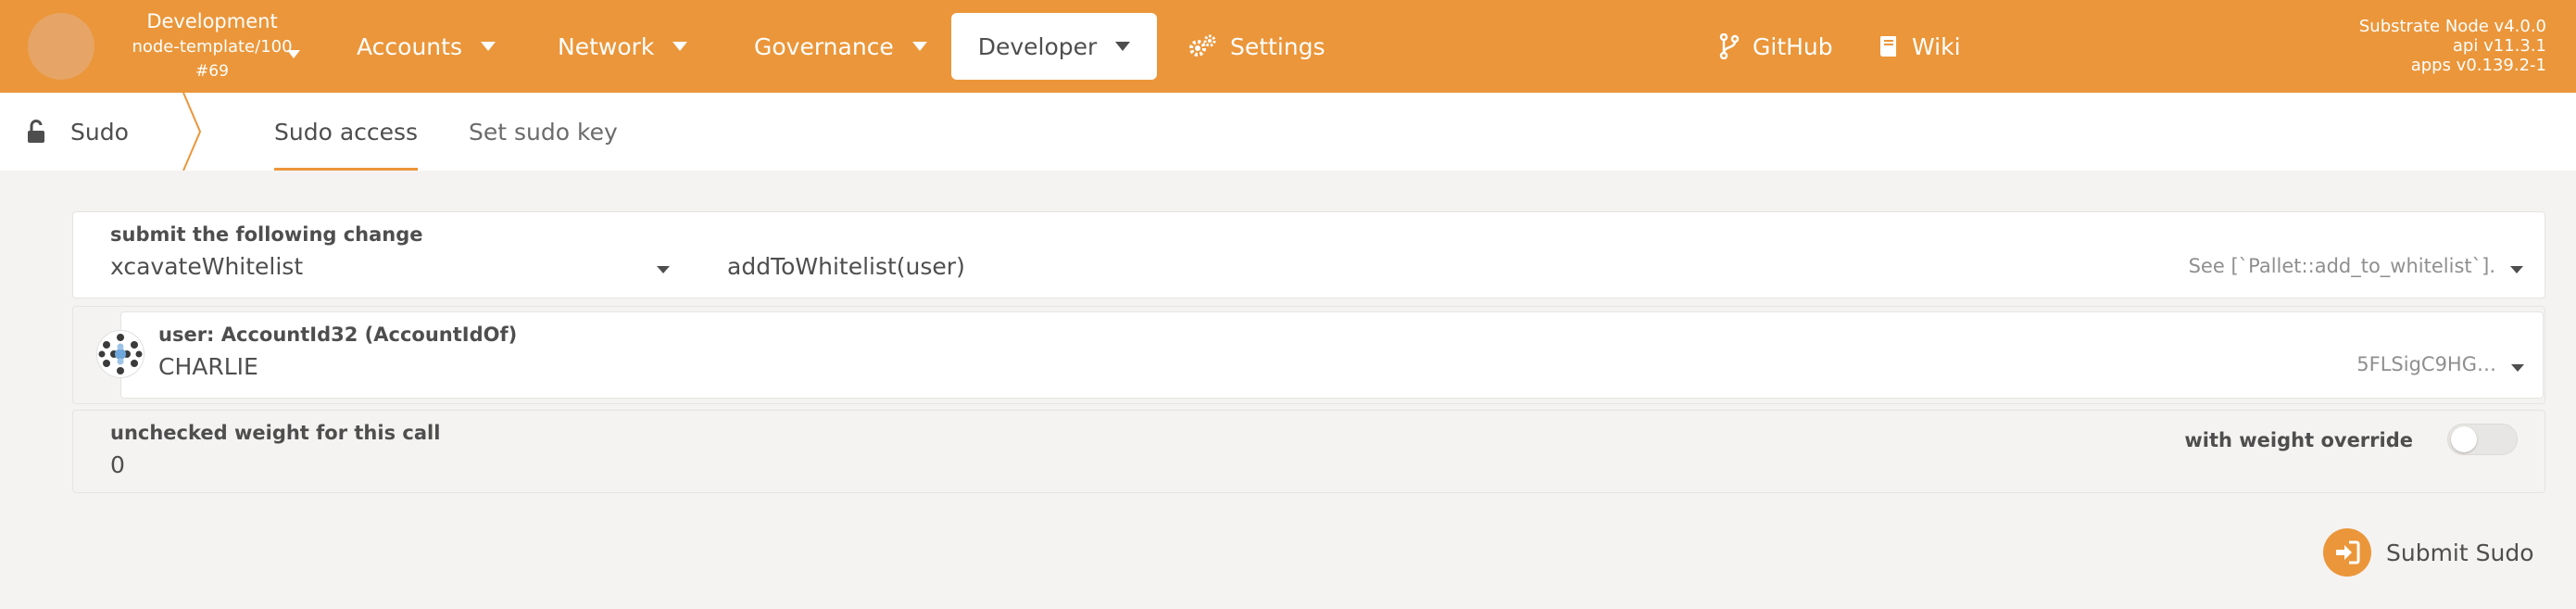 The height and width of the screenshot is (609, 2576). What do you see at coordinates (1288, 132) in the screenshot?
I see `section-tabbar: Sudo Sudo access Set sudo key` at bounding box center [1288, 132].